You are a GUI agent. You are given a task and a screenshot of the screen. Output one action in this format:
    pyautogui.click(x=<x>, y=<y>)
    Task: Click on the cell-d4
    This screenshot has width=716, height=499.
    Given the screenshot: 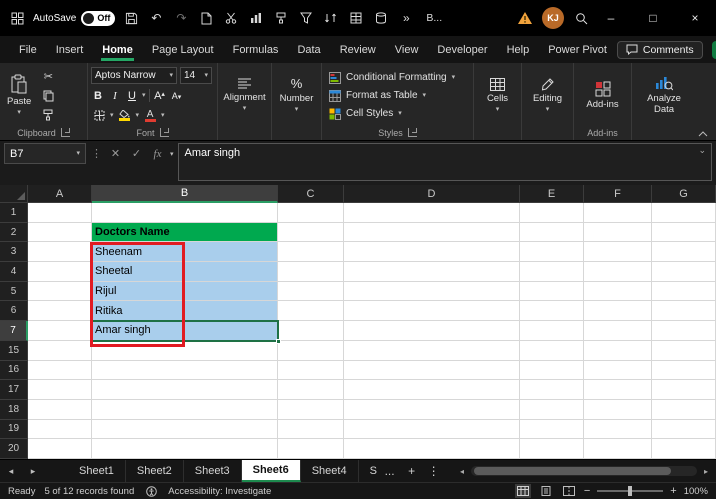 What is the action you would take?
    pyautogui.click(x=432, y=272)
    